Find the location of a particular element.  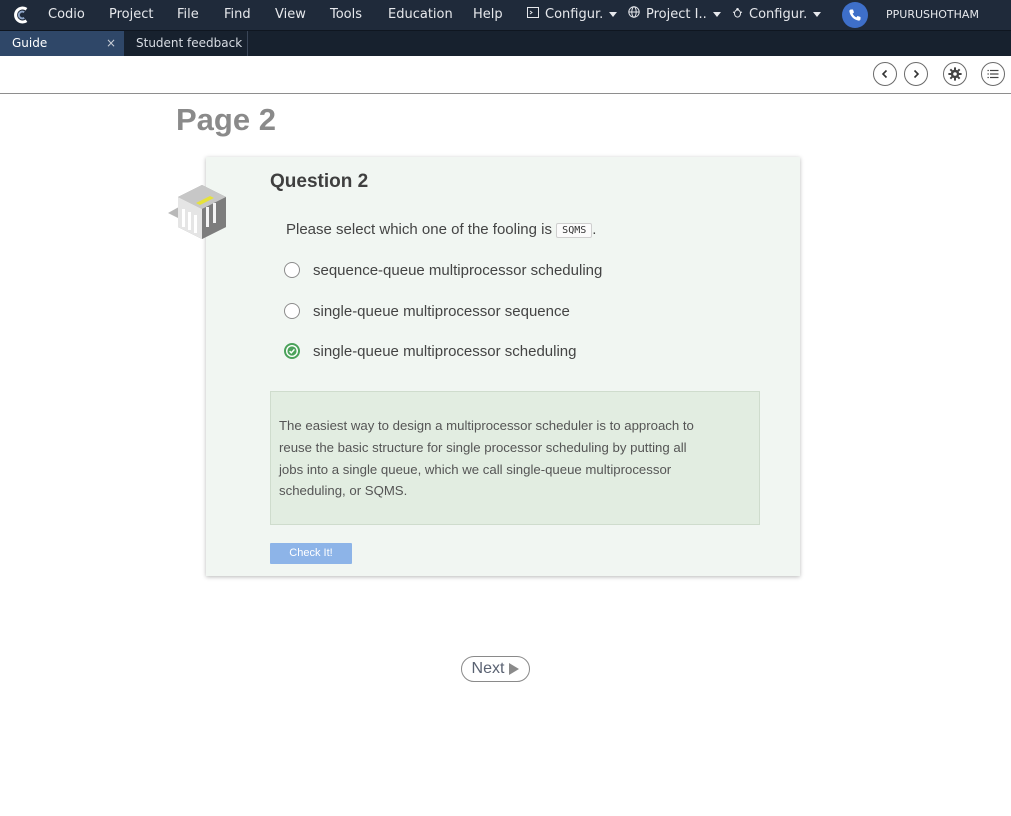

play-arrow-icon is located at coordinates (514, 669).